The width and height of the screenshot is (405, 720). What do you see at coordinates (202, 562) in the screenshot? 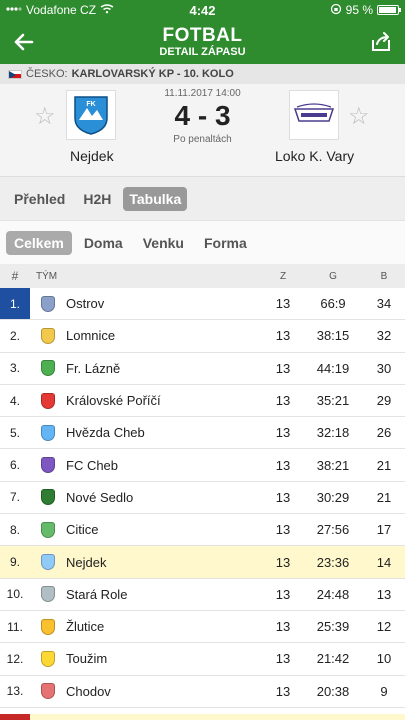
I see `table-row: 9. Nejdek 13 23:36 14` at bounding box center [202, 562].